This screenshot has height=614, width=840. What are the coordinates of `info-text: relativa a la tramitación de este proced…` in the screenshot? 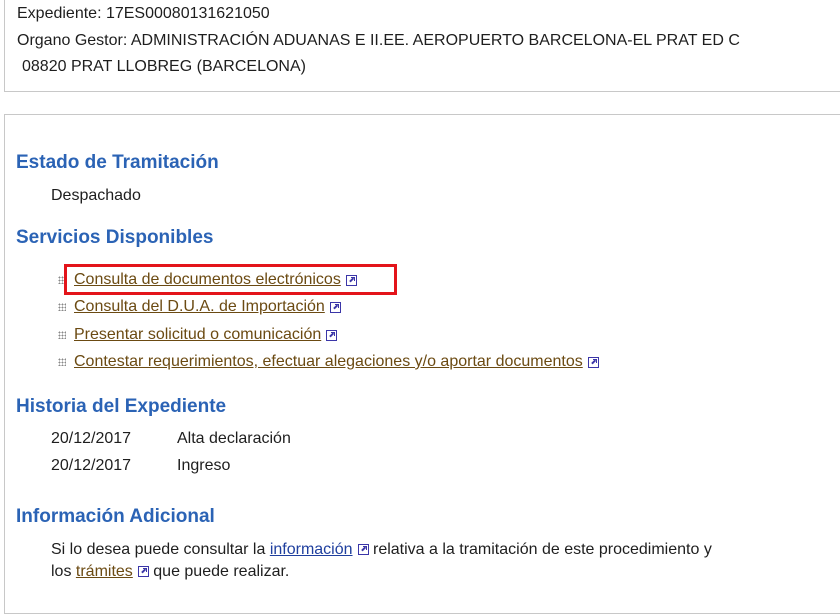 It's located at (542, 549).